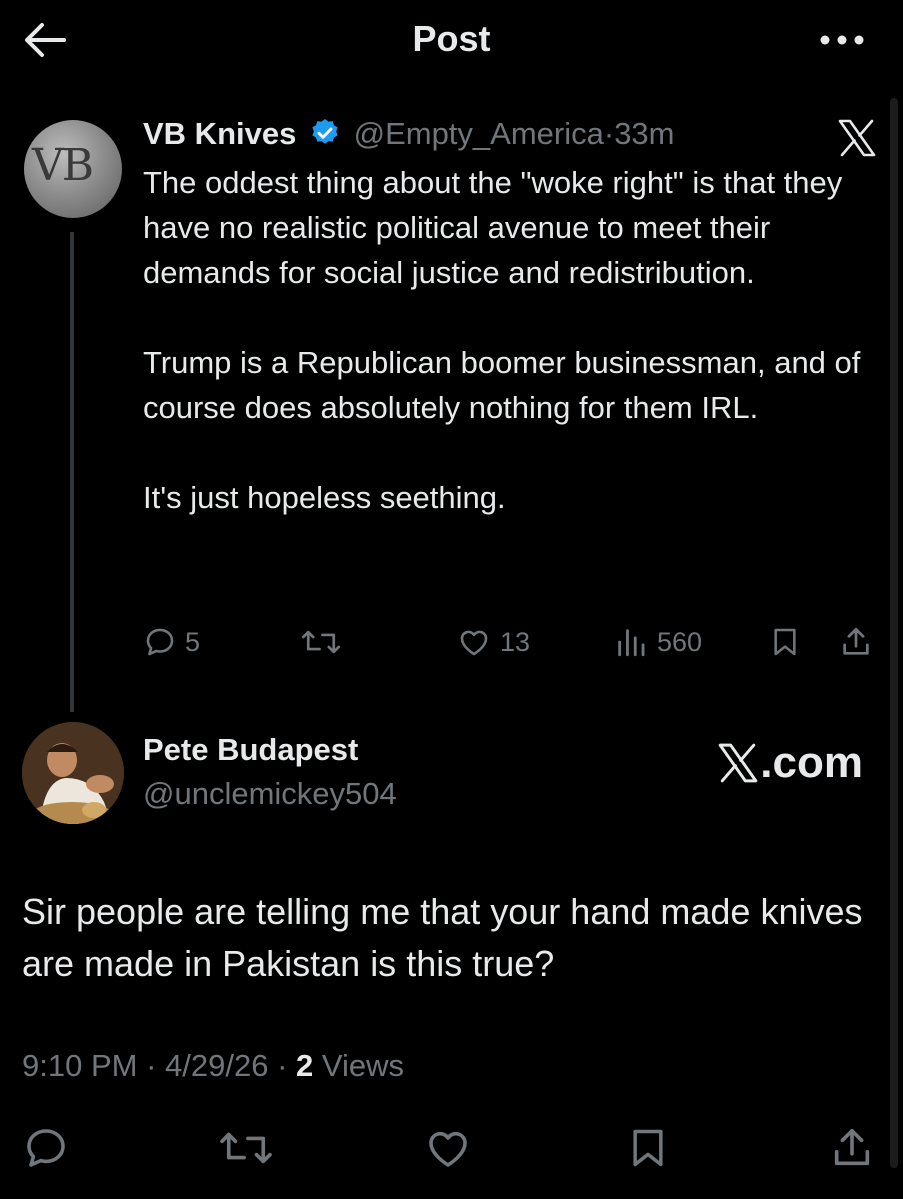  I want to click on tweet-actions: 5 13 560, so click(513, 642).